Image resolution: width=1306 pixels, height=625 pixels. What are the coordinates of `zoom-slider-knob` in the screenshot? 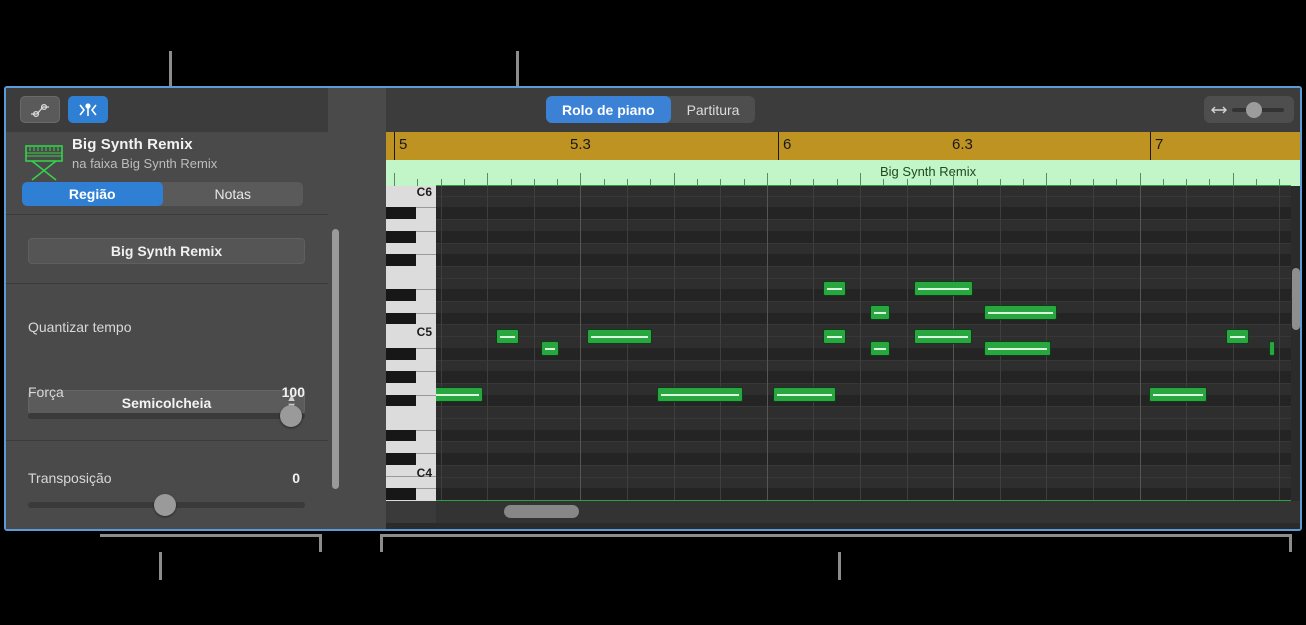 It's located at (1254, 110).